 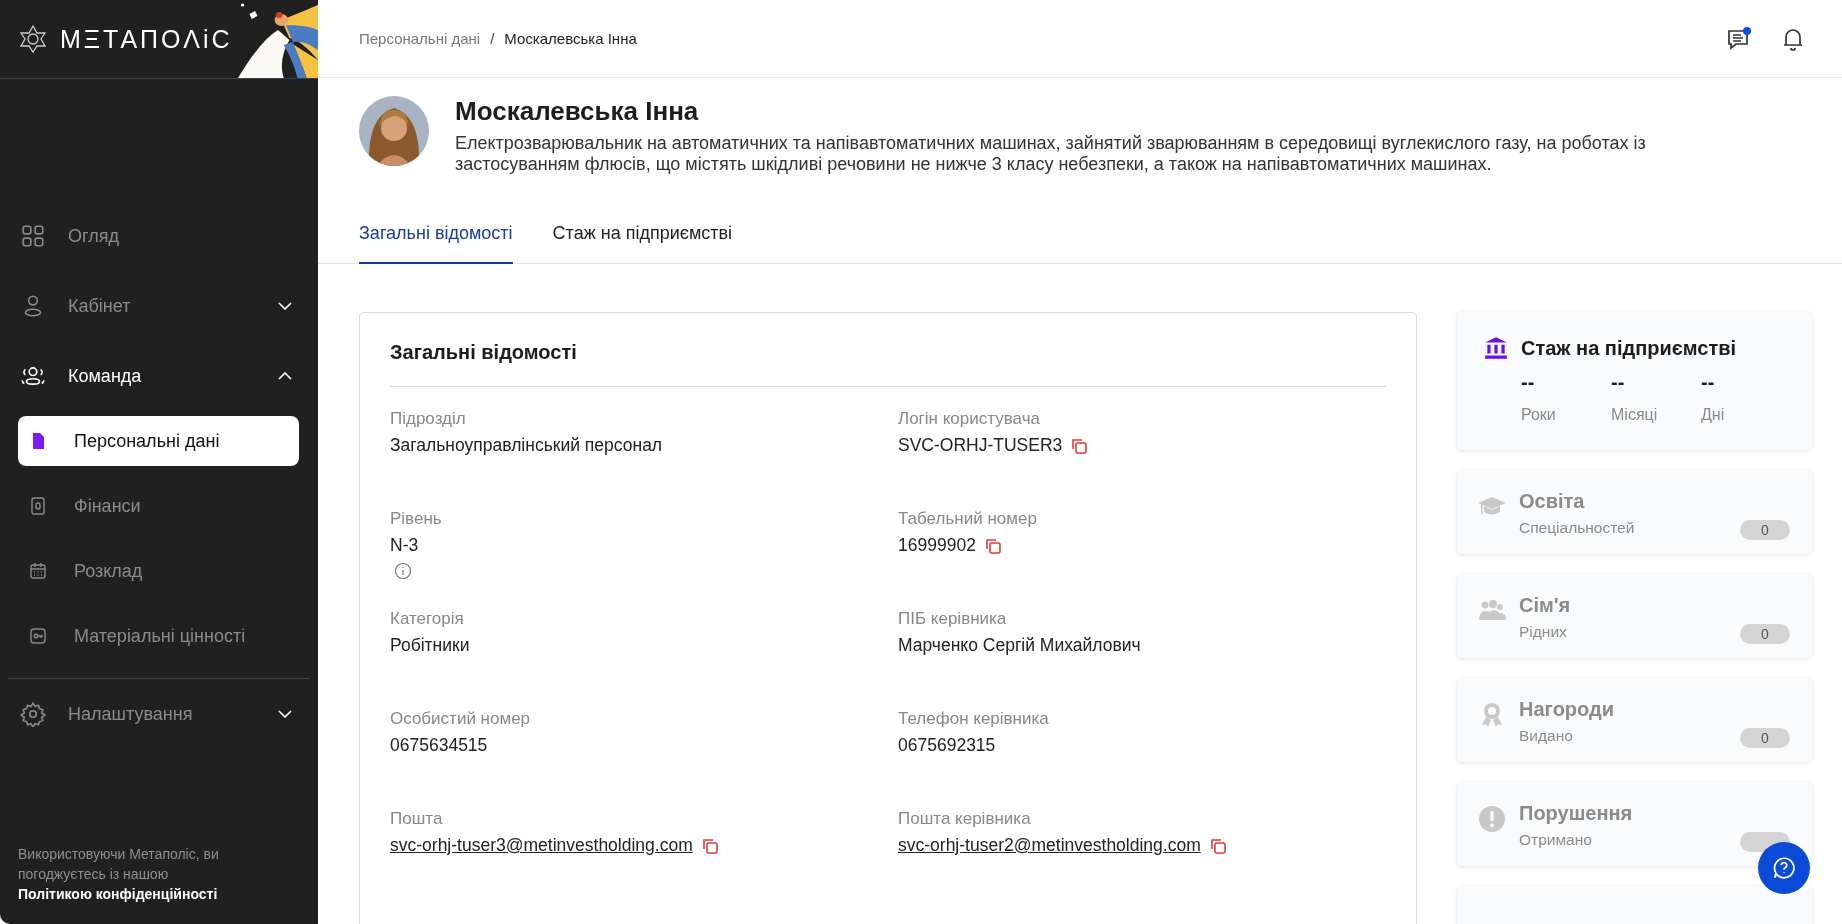 What do you see at coordinates (118, 874) in the screenshot?
I see `privacy-notice: Використовуючи Метаполіс, ви погоджуєтесь із нашою Політикою конфіденційності` at bounding box center [118, 874].